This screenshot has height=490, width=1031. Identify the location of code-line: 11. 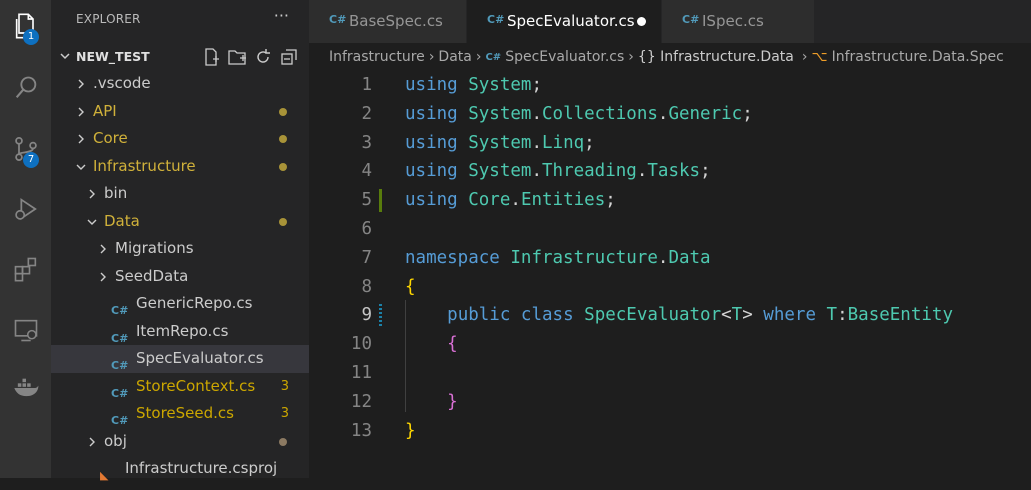
(670, 373).